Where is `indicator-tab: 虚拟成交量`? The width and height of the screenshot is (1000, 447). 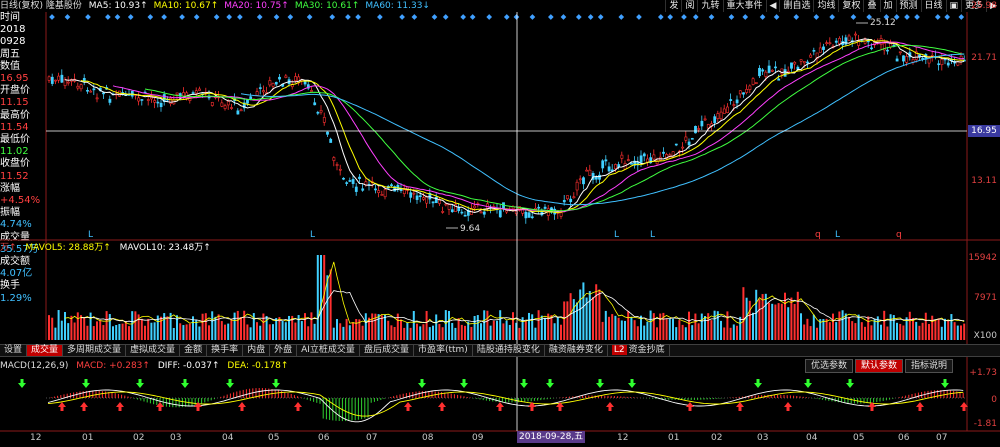 indicator-tab: 虚拟成交量 is located at coordinates (153, 350).